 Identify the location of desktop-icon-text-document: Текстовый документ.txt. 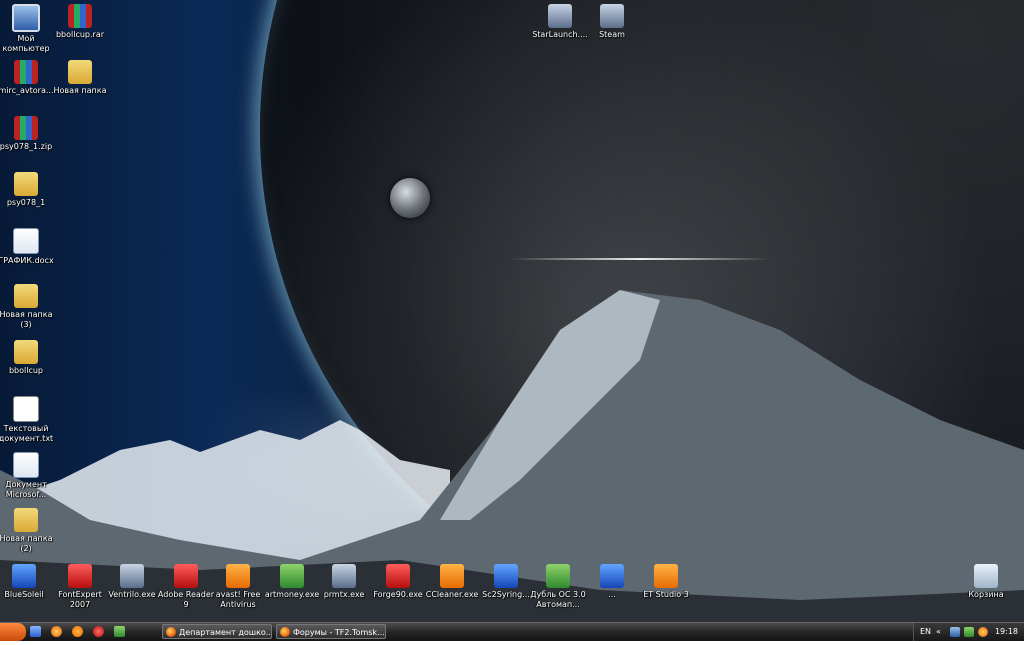
(28, 420).